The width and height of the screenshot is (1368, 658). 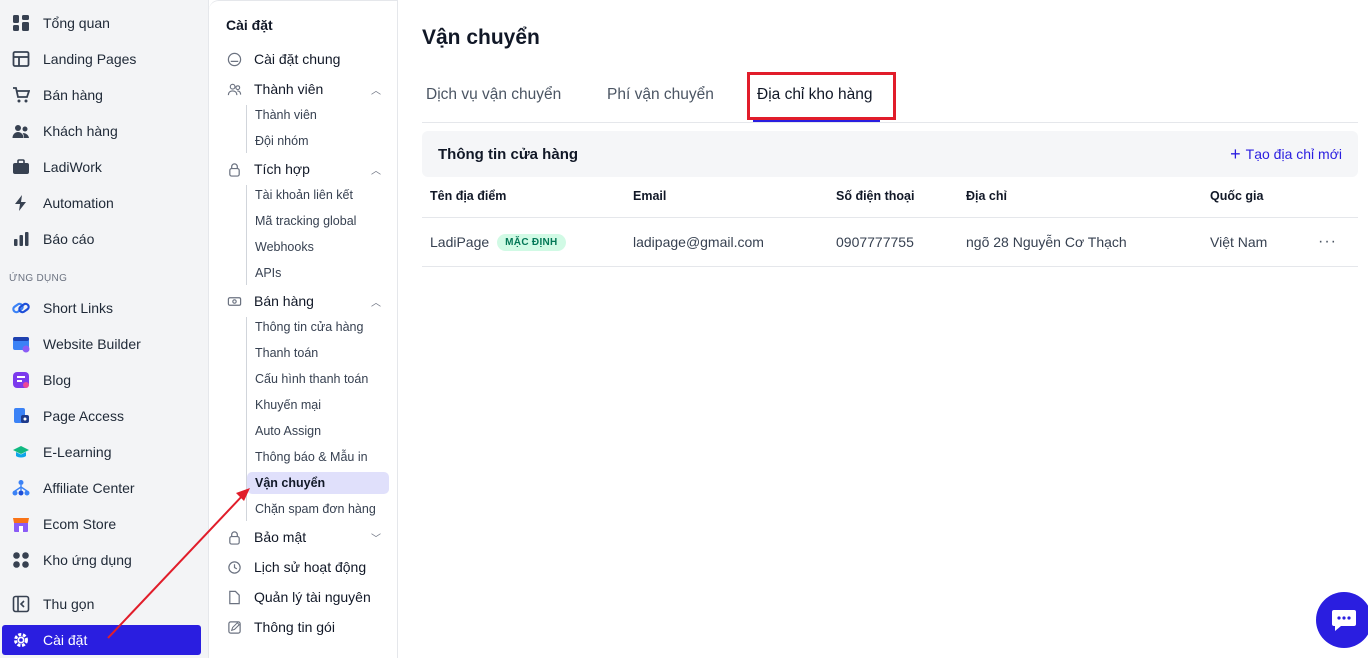 I want to click on bar-chart-icon, so click(x=21, y=239).